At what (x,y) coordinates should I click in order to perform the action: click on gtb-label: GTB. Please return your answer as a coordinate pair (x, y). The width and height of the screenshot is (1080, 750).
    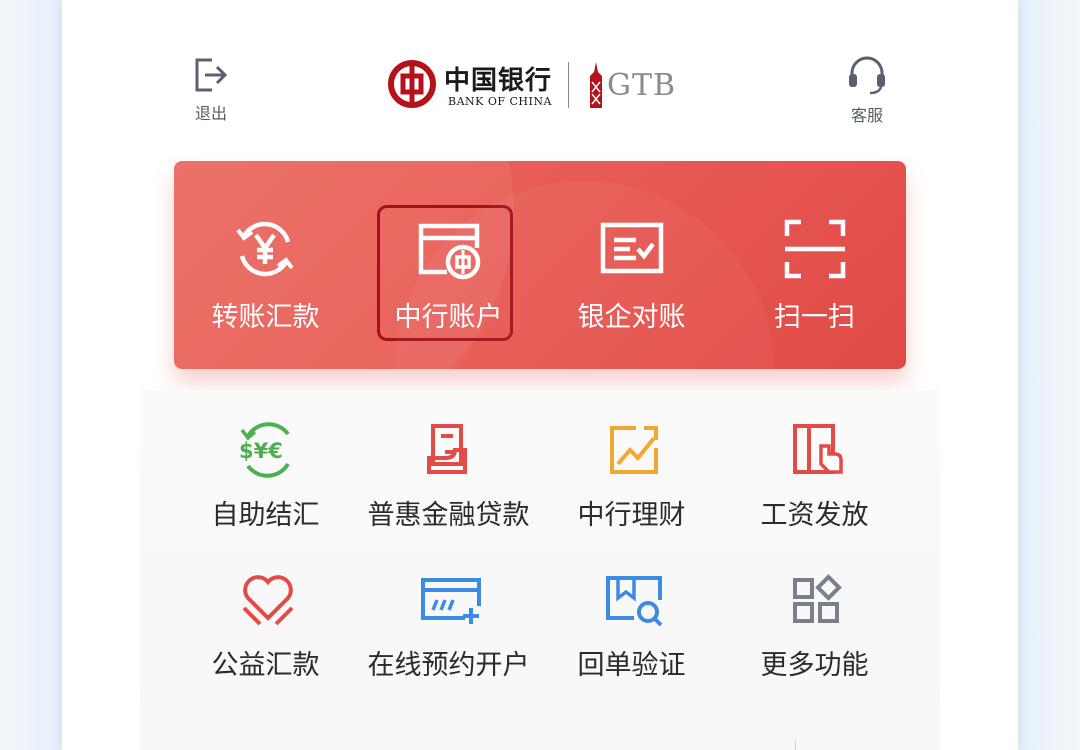
    Looking at the image, I should click on (642, 85).